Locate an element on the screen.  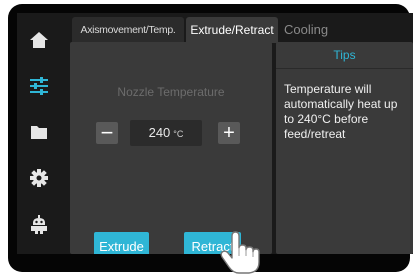
extrude-button: Extrude is located at coordinates (121, 243).